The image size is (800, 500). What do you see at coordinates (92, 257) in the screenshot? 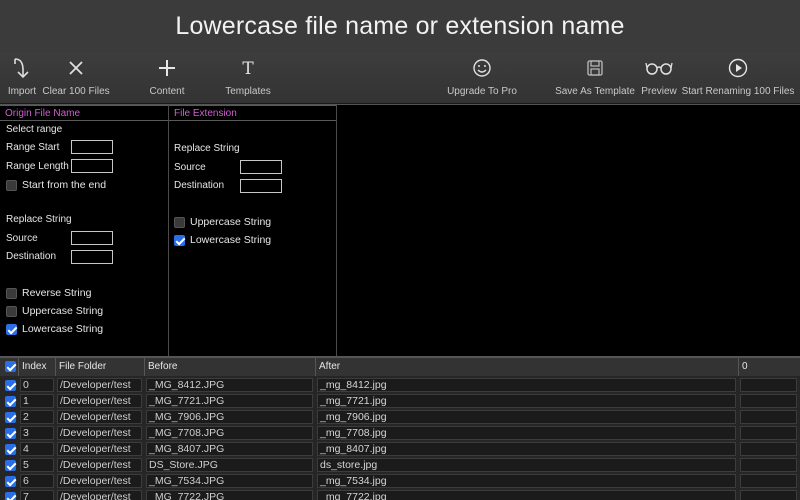
I see `destination-input` at bounding box center [92, 257].